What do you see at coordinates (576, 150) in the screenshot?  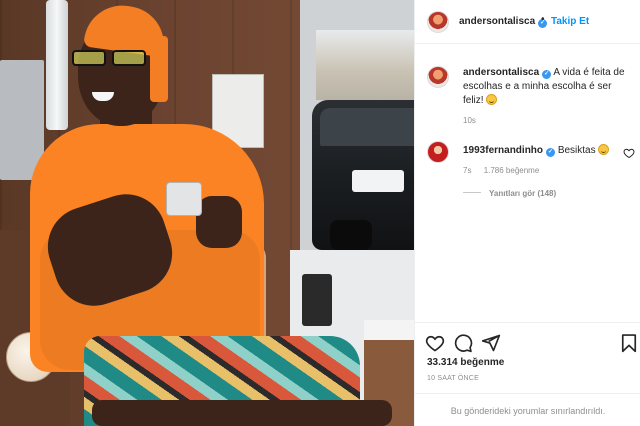 I see `comment-body: Besiktas` at bounding box center [576, 150].